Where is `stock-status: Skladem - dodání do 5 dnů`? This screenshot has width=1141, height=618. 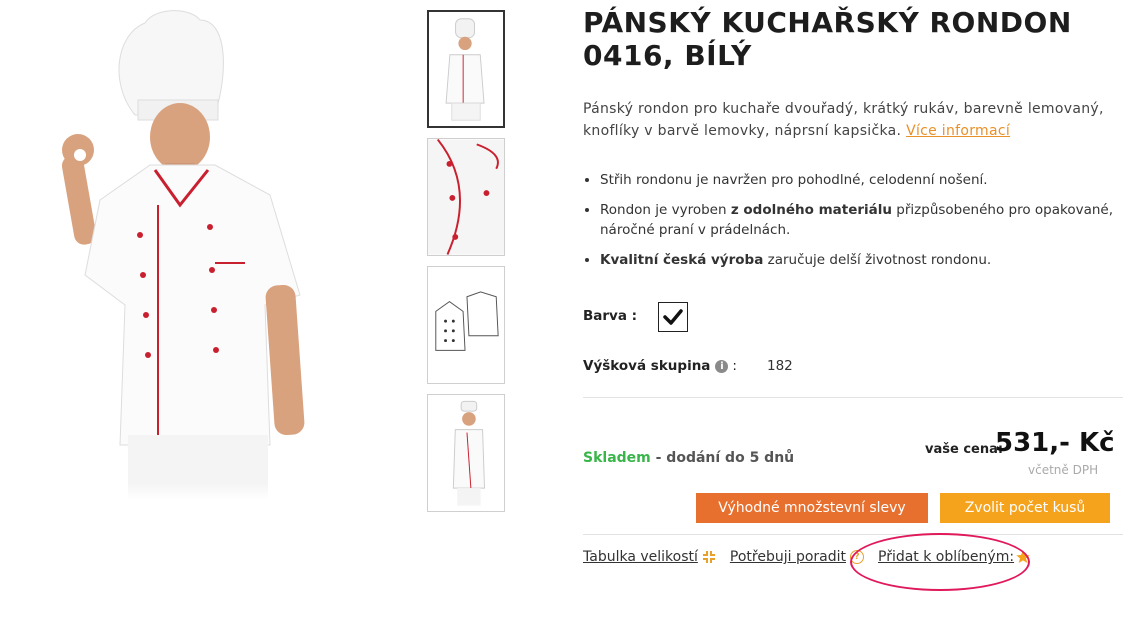
stock-status: Skladem - dodání do 5 dnů is located at coordinates (688, 458).